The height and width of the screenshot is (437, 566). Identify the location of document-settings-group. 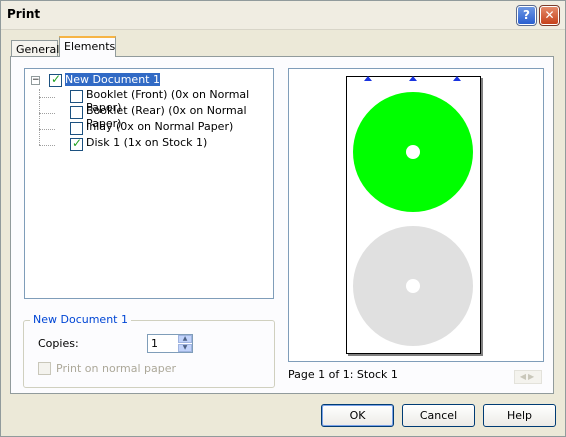
(149, 354).